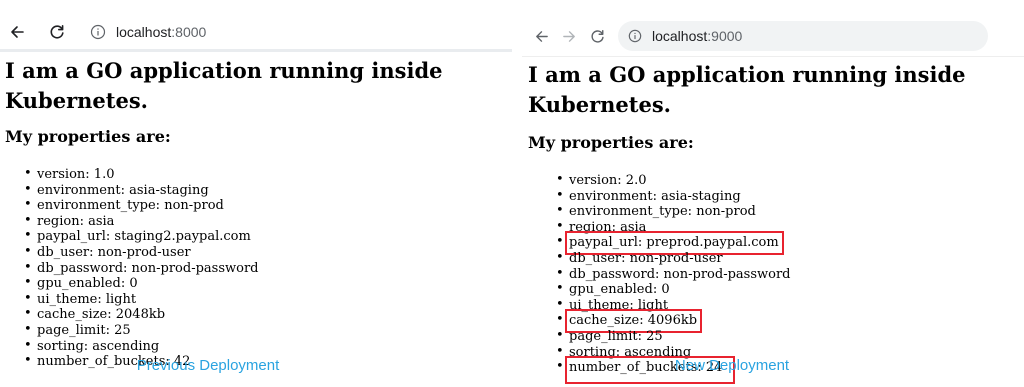 The image size is (1024, 387). Describe the element at coordinates (189, 32) in the screenshot. I see `url-port: :8000` at that location.